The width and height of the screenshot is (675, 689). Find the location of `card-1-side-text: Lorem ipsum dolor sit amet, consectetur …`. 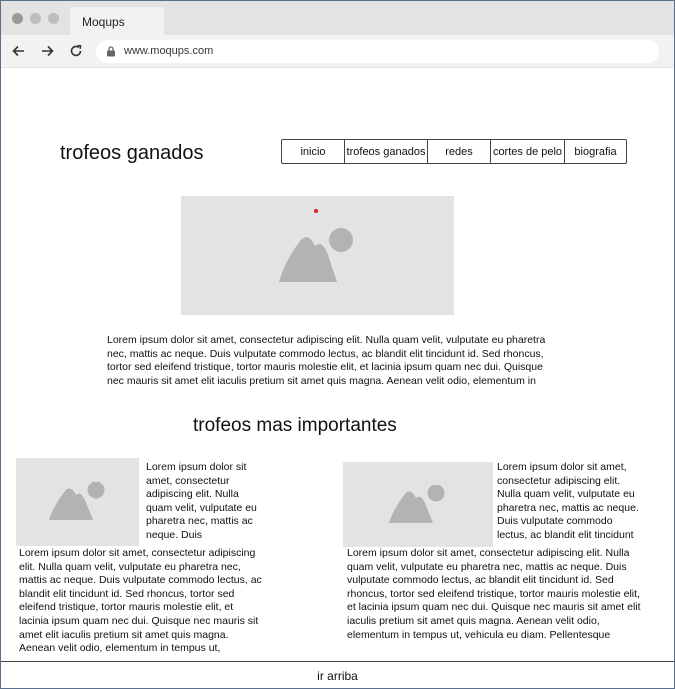

card-1-side-text: Lorem ipsum dolor sit amet, consectetur … is located at coordinates (201, 501).